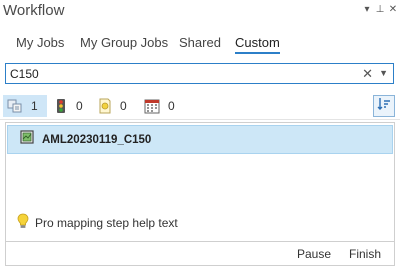  I want to click on pause-button: Pause, so click(314, 254).